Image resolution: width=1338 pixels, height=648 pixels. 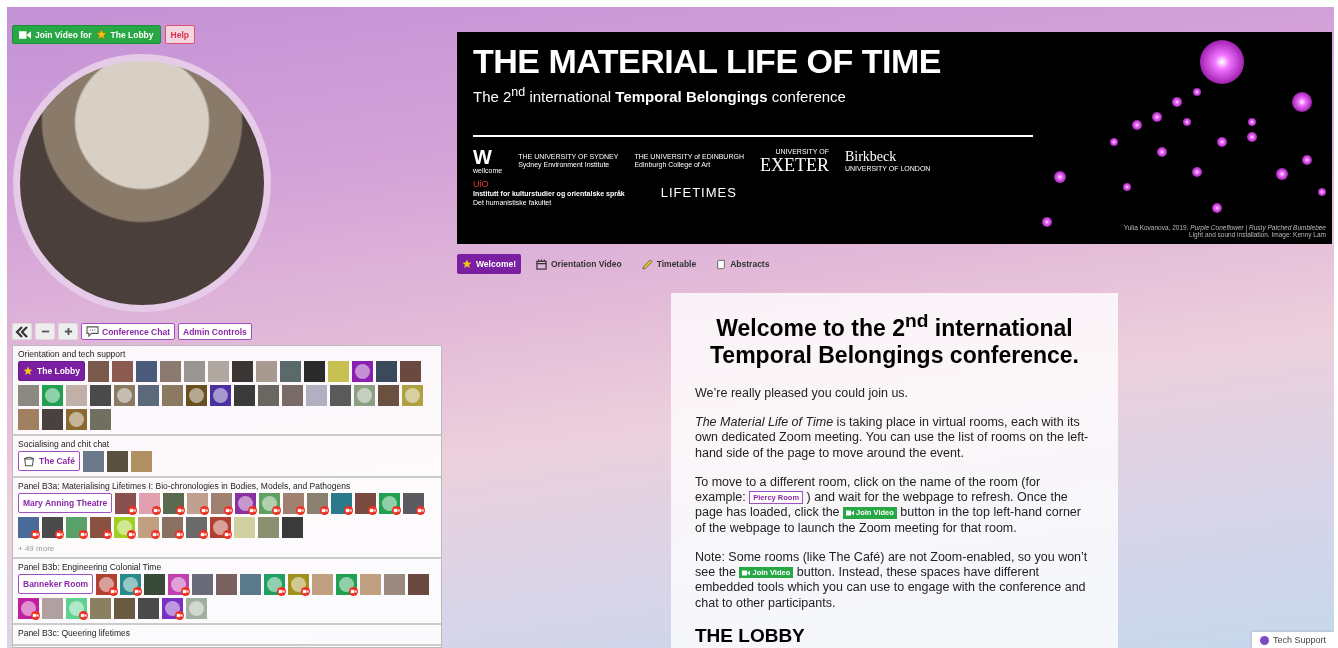 I want to click on section-heading: THE LOBBY, so click(x=750, y=635).